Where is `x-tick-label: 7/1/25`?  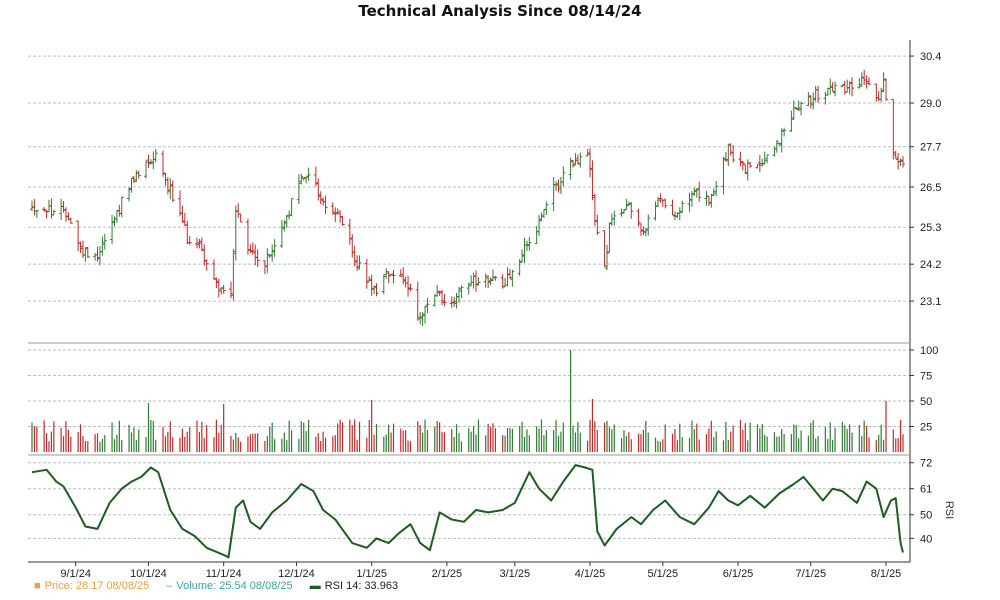 x-tick-label: 7/1/25 is located at coordinates (811, 574).